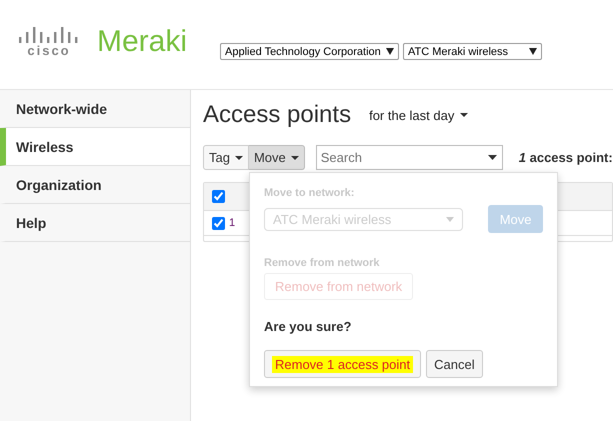 The width and height of the screenshot is (613, 421). Describe the element at coordinates (277, 115) in the screenshot. I see `page-title: Access points` at that location.